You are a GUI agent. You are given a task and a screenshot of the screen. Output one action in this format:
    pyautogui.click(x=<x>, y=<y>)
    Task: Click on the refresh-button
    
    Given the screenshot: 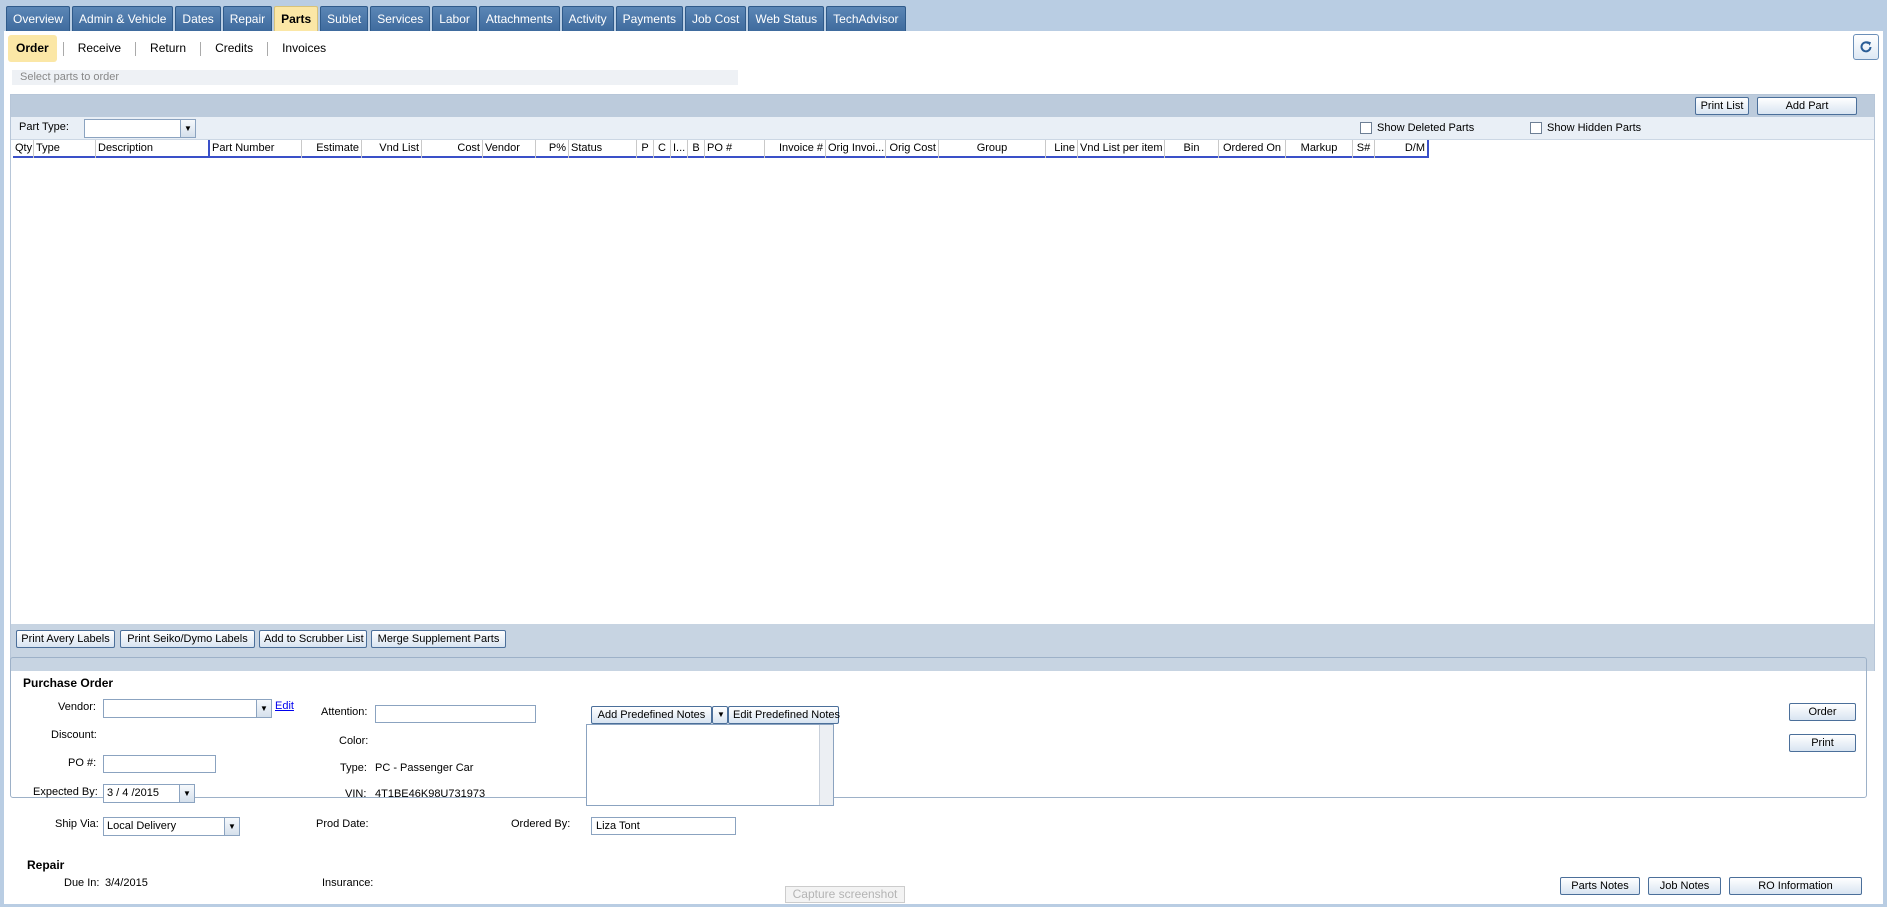 What is the action you would take?
    pyautogui.click(x=1866, y=47)
    